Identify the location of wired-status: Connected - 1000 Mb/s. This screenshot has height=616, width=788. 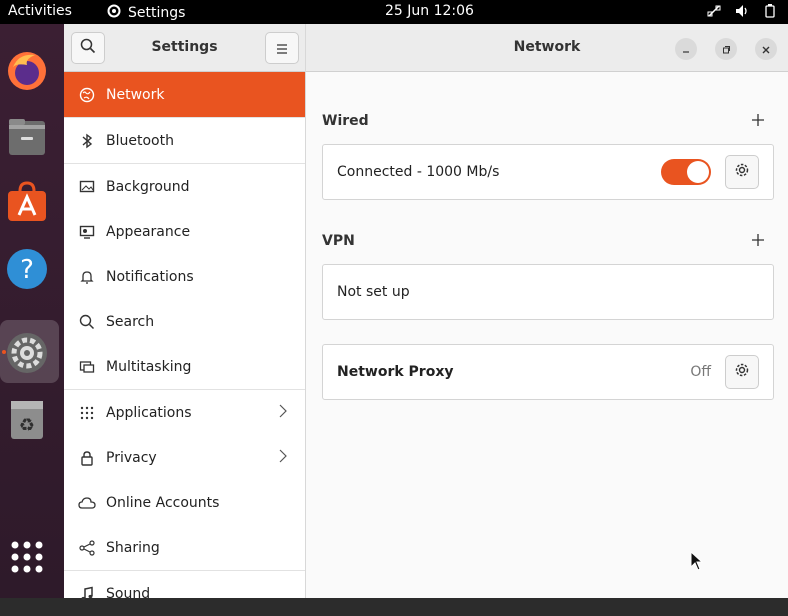
(418, 172).